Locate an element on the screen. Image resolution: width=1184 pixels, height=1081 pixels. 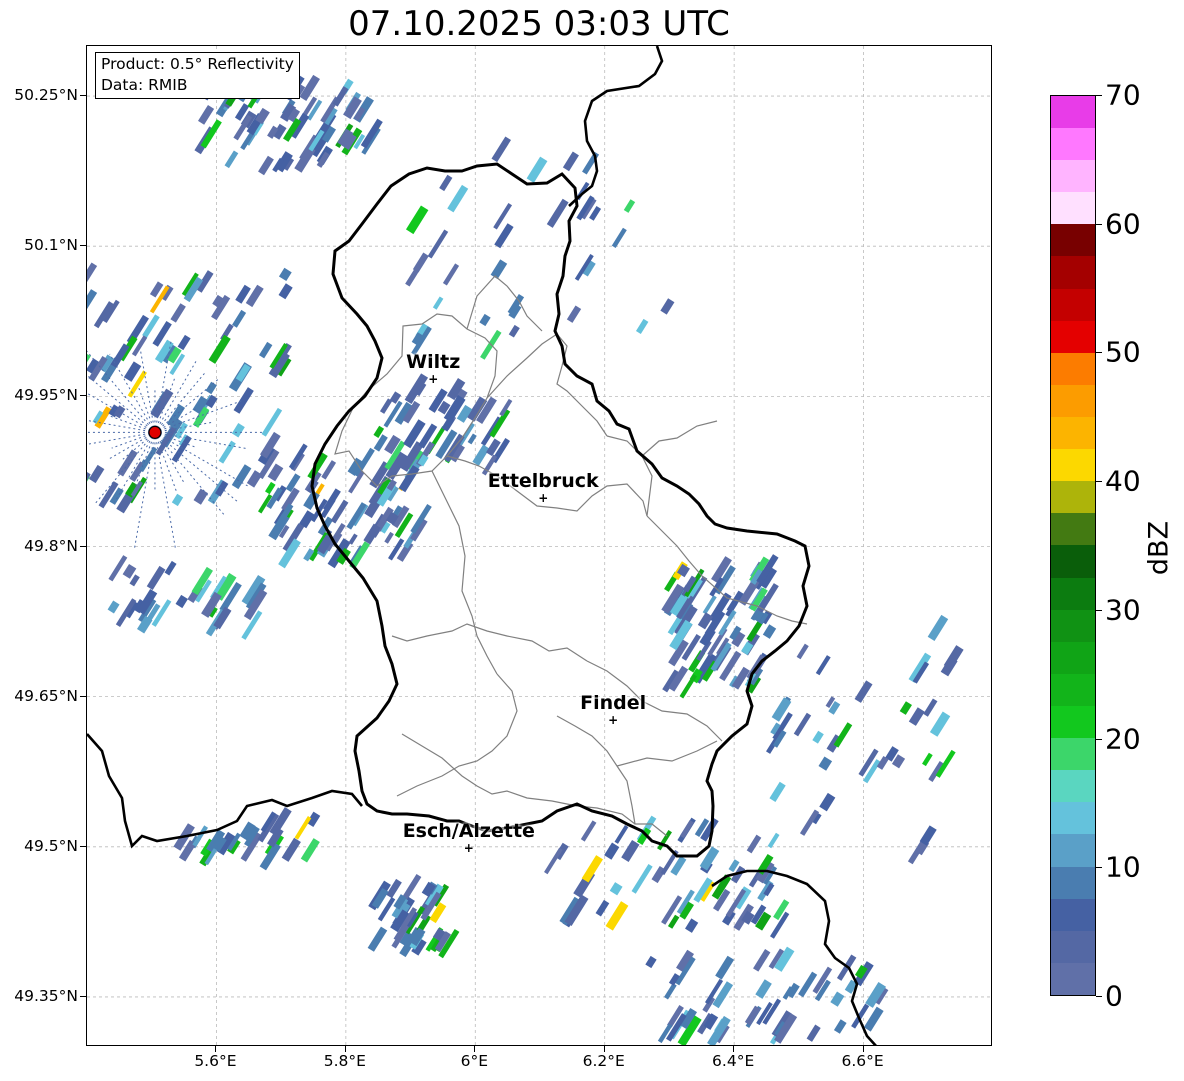
product-info-box: Product: 0.5° Reflectivity Data: RMIB is located at coordinates (197, 75).